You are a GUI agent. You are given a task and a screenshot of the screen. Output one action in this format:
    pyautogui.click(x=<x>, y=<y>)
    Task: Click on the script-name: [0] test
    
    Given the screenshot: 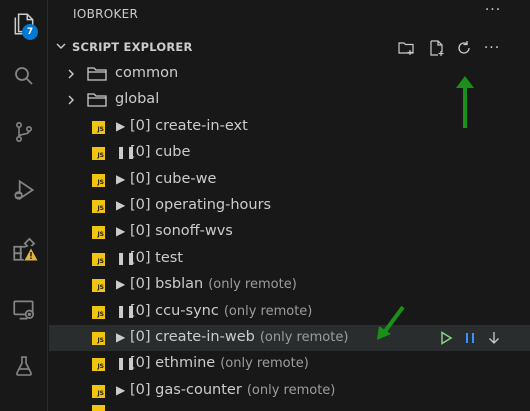 What is the action you would take?
    pyautogui.click(x=156, y=258)
    